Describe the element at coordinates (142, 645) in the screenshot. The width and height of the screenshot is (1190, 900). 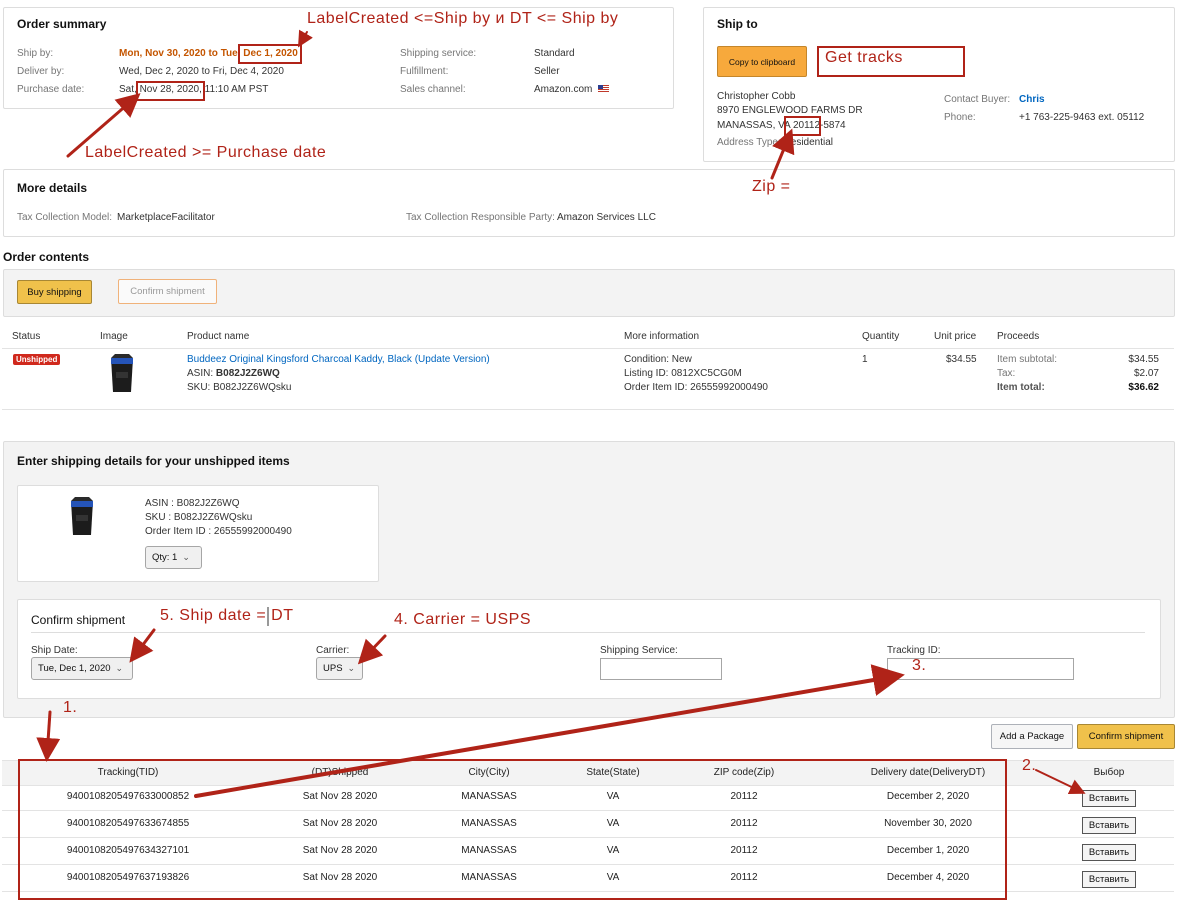
I see `arrow-ship-date` at that location.